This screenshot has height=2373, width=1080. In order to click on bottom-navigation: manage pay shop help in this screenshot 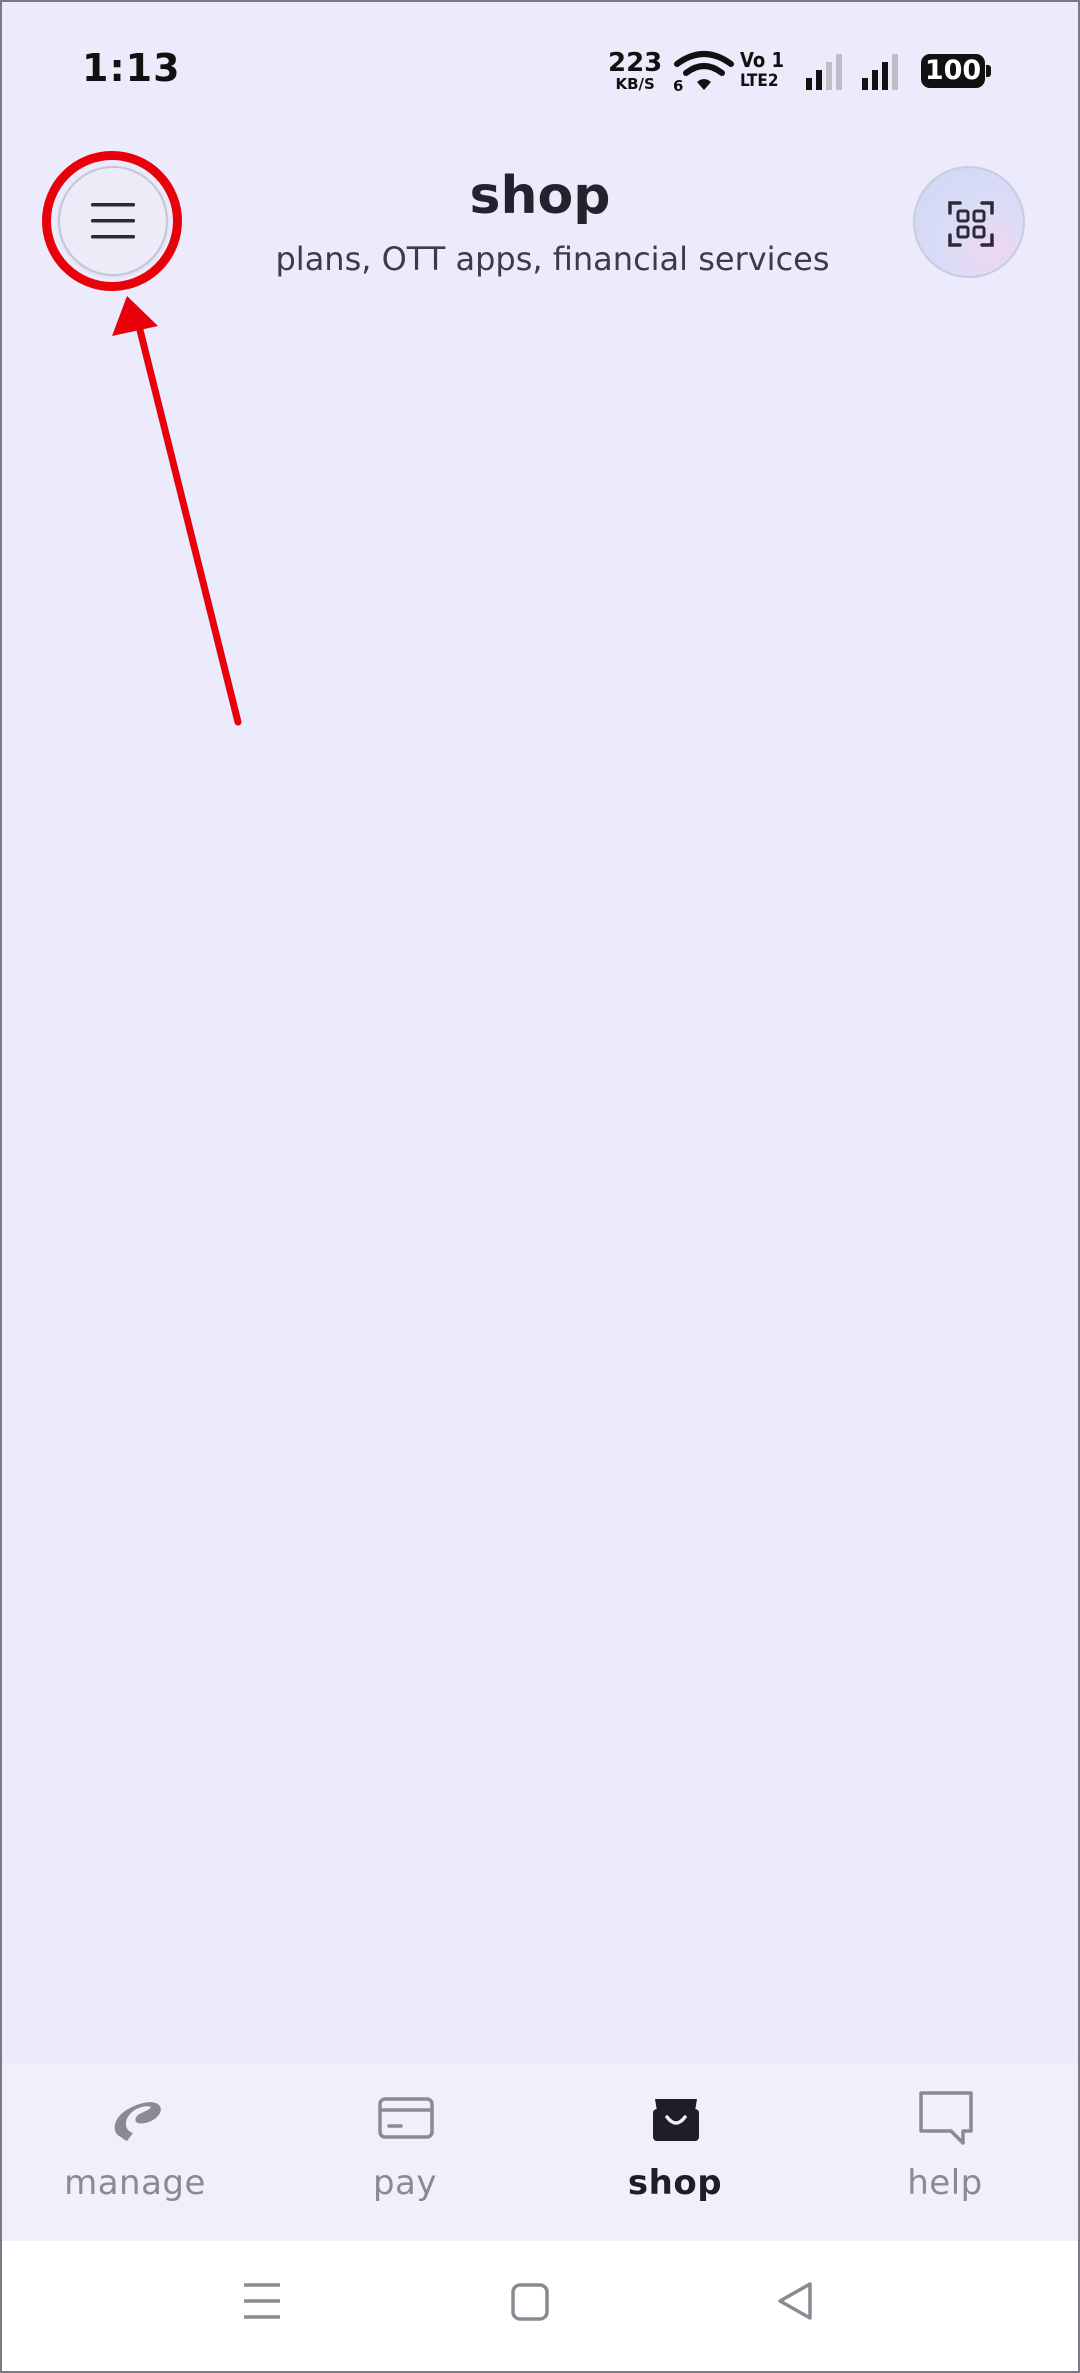, I will do `click(540, 2152)`.